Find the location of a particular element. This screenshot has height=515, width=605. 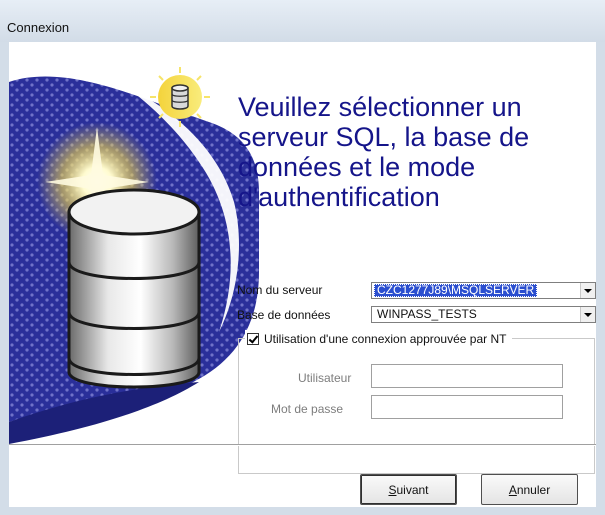

database-icon is located at coordinates (134, 288).